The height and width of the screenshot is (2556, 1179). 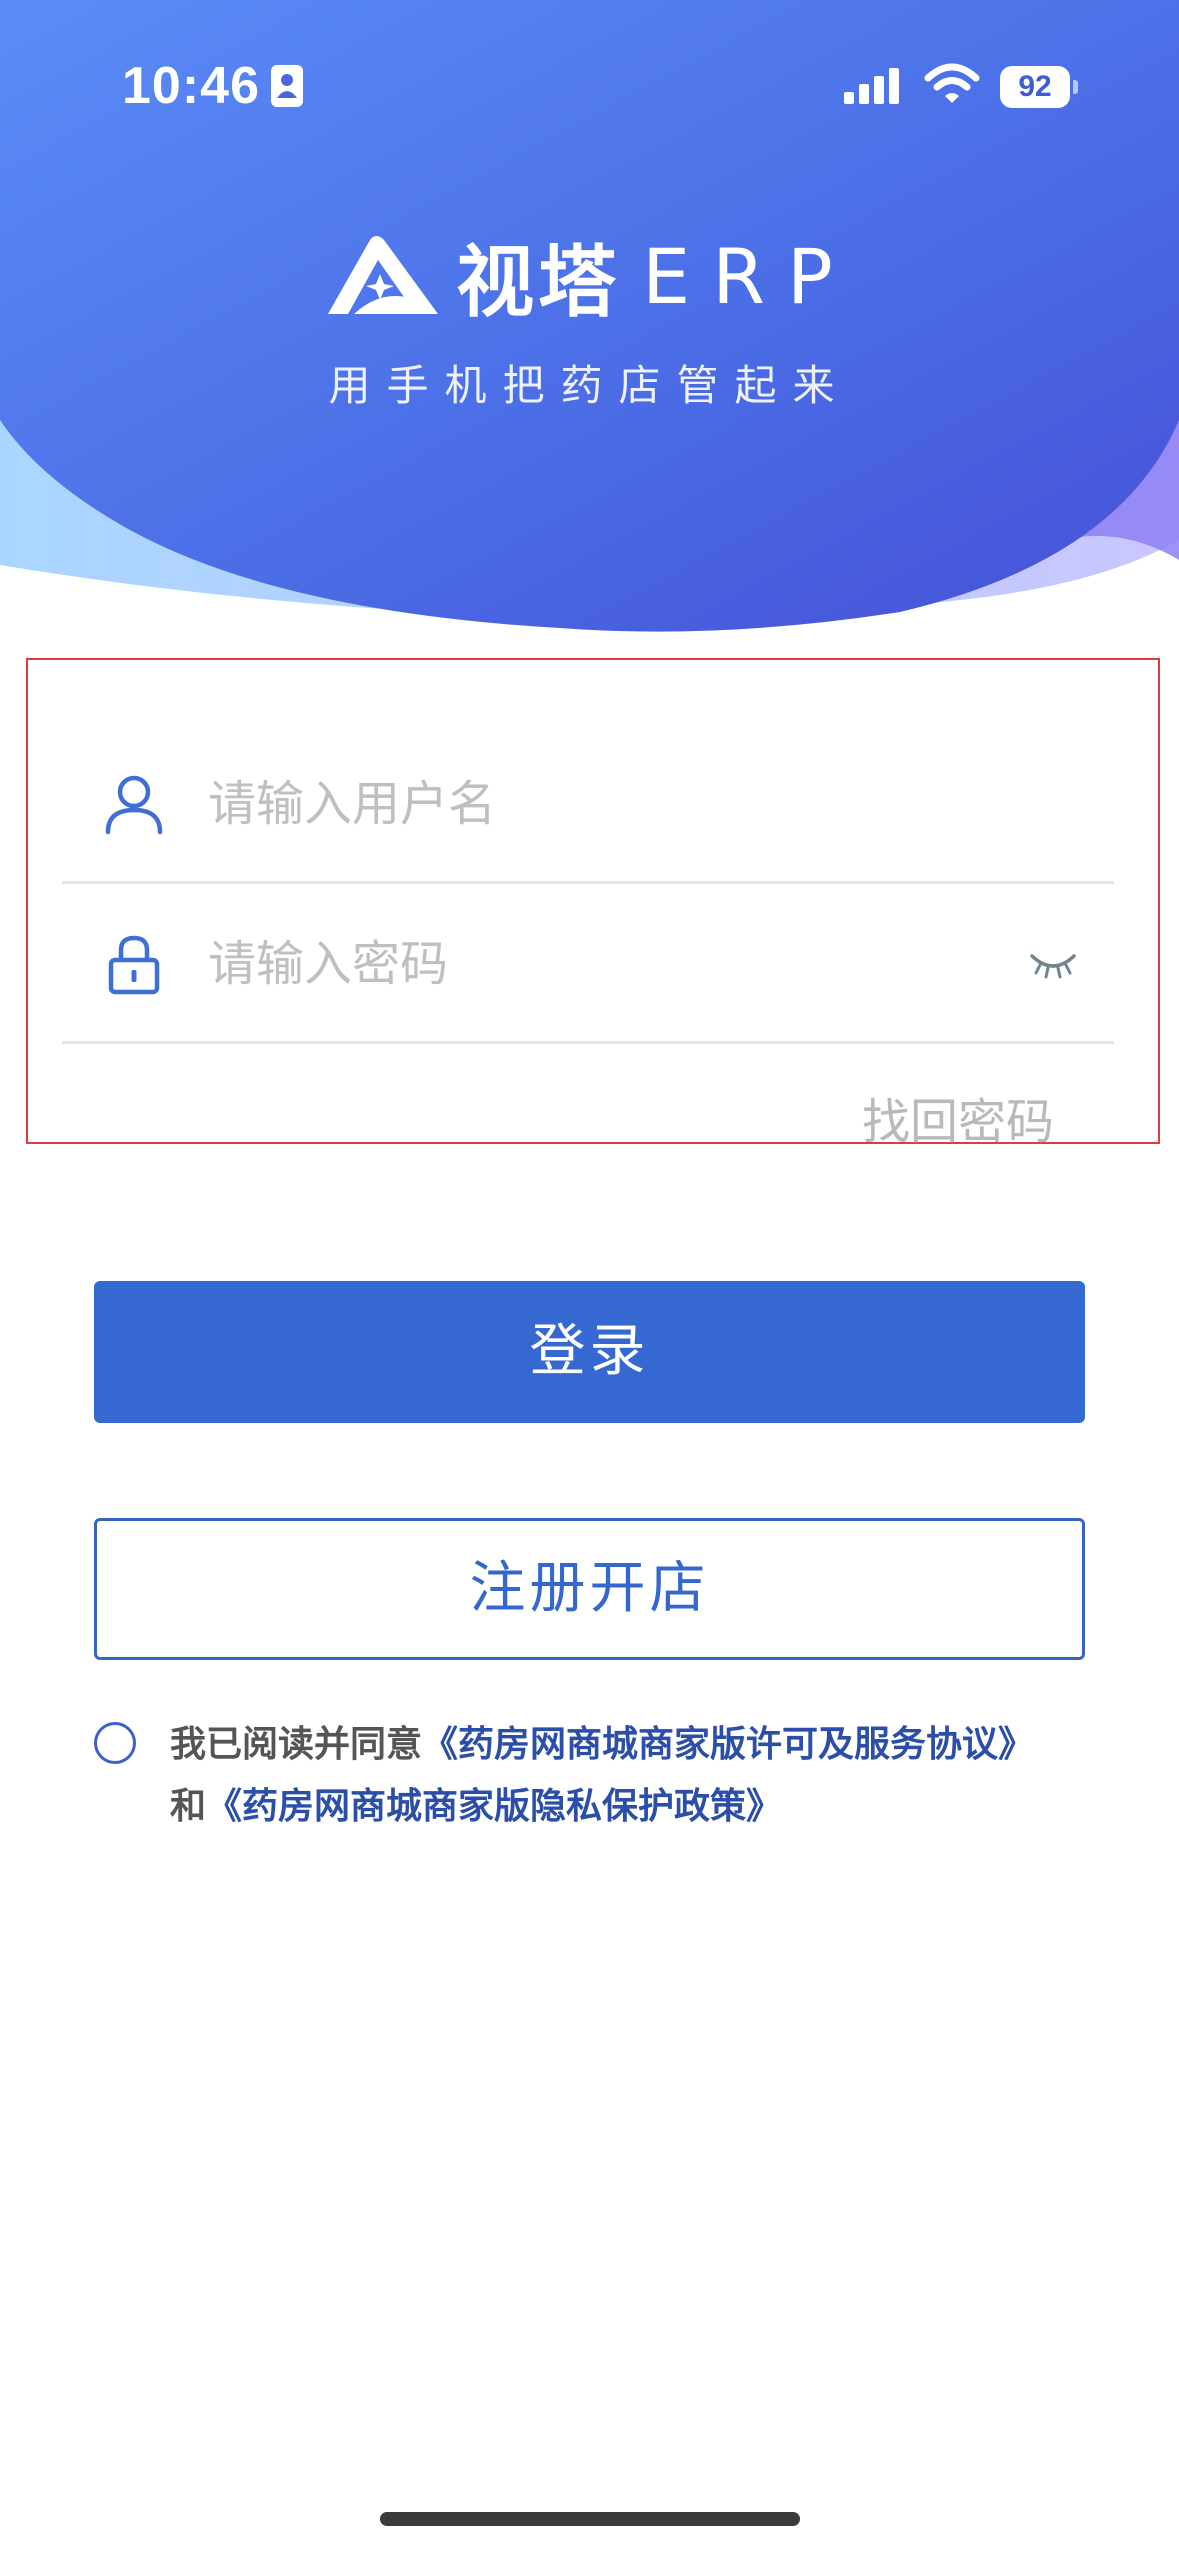 I want to click on signal-icon, so click(x=871, y=86).